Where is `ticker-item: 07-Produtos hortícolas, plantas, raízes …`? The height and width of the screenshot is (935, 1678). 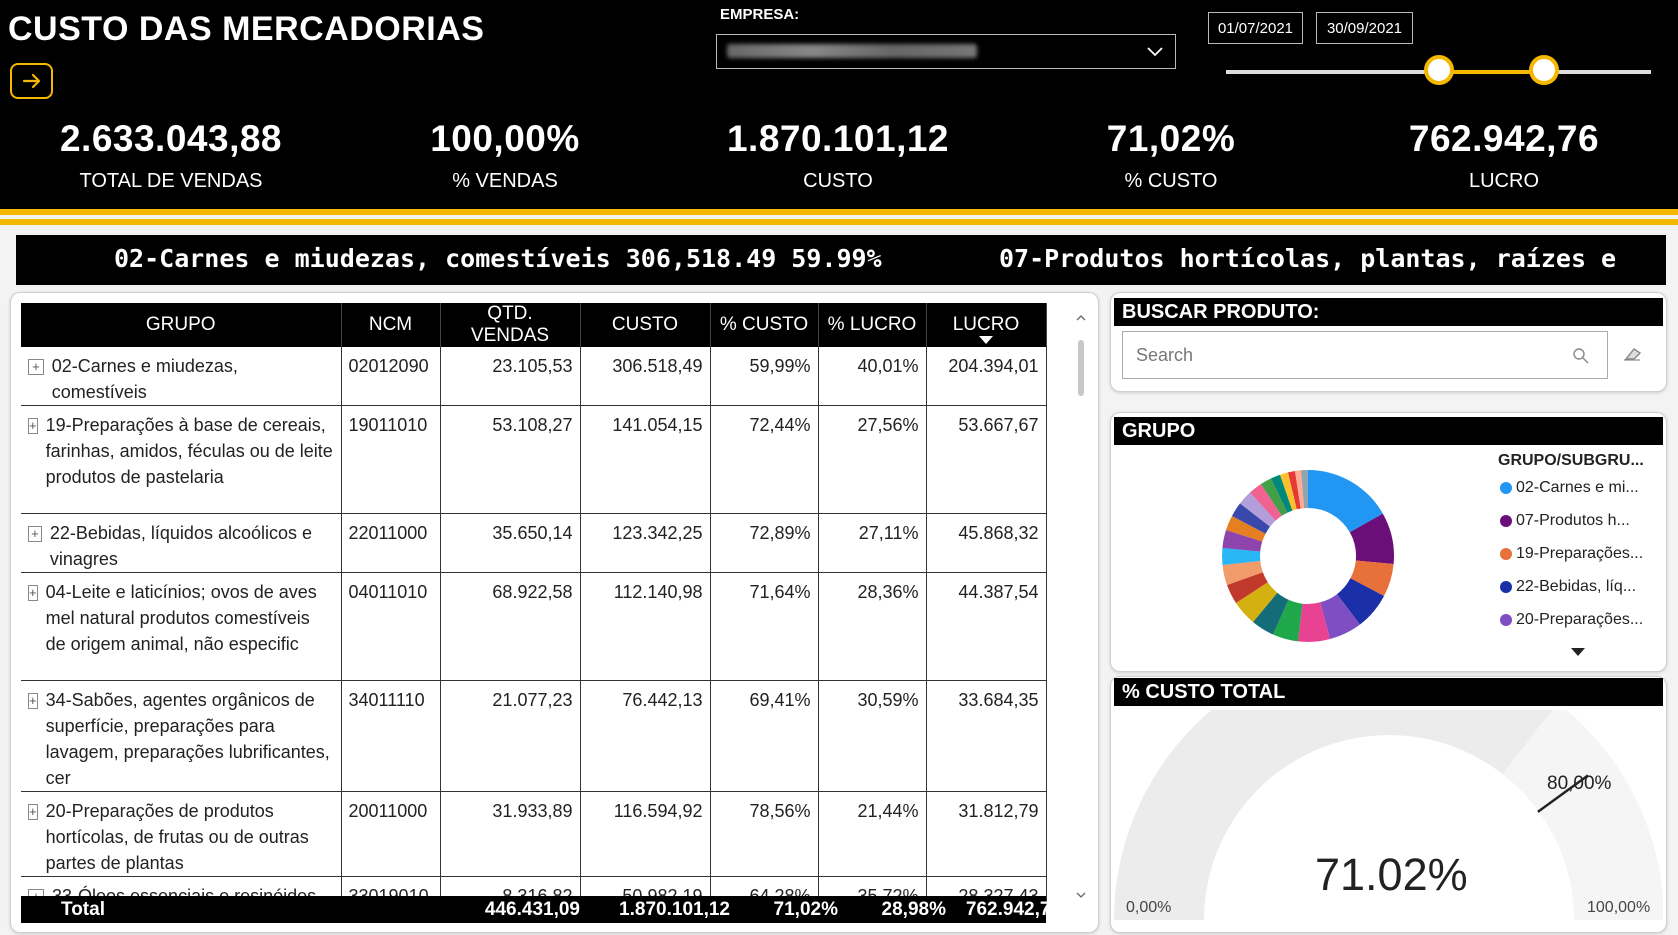
ticker-item: 07-Produtos hortícolas, plantas, raízes … is located at coordinates (1308, 258).